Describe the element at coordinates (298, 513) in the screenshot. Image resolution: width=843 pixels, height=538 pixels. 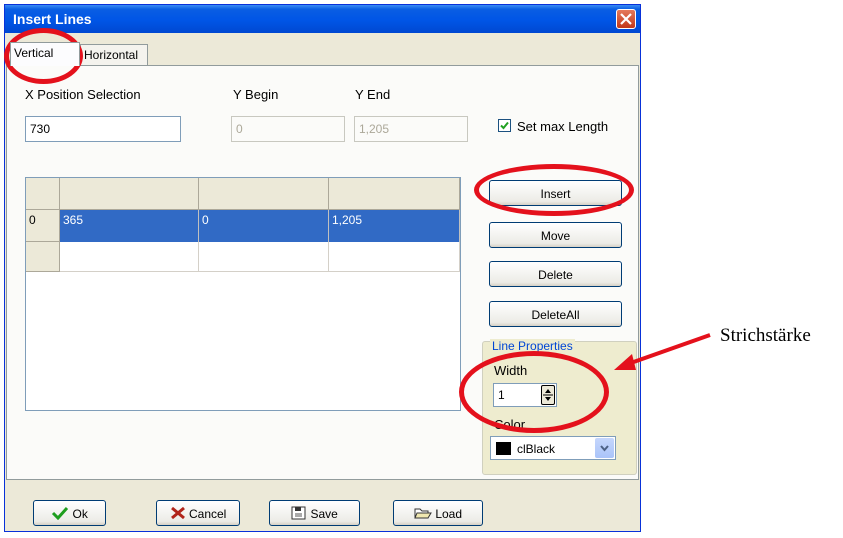
I see `save-icon` at that location.